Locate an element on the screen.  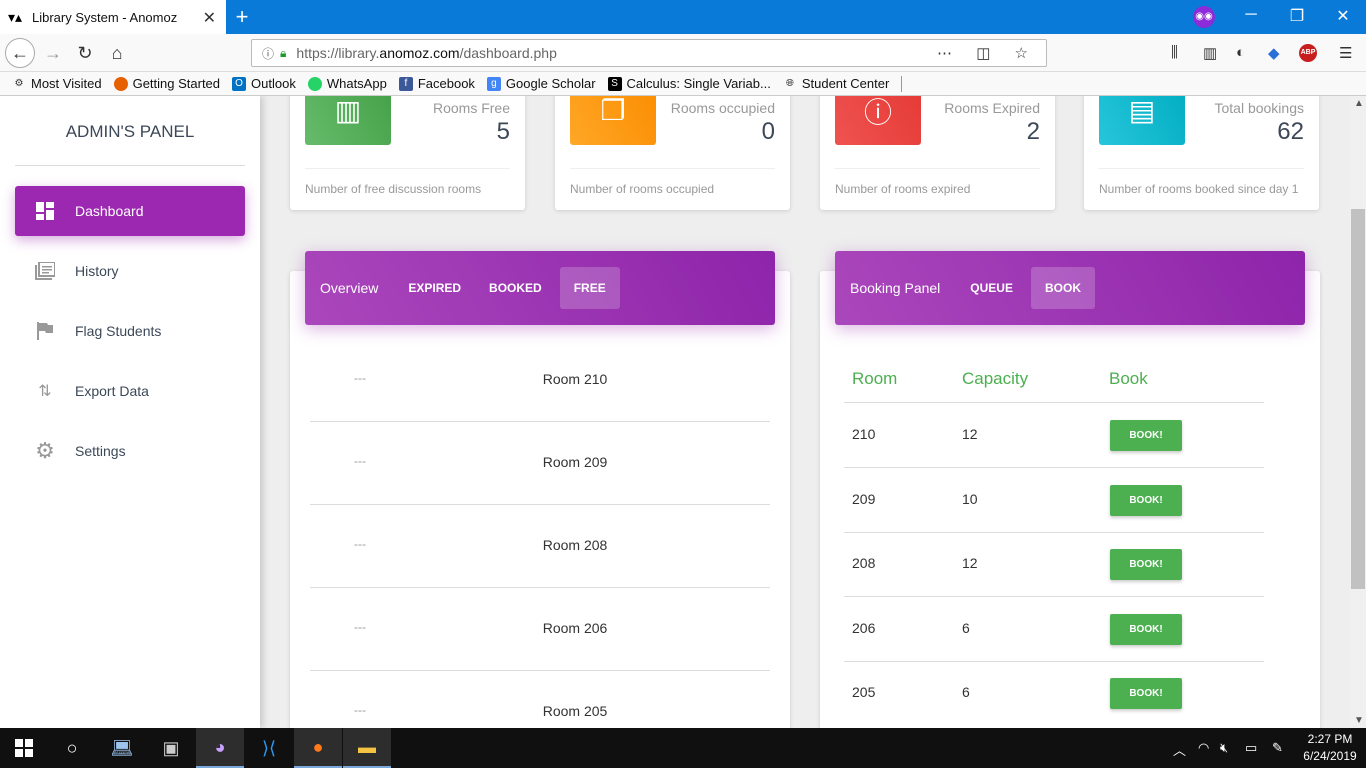
list-item: --- Room 208 is located at coordinates (540, 546).